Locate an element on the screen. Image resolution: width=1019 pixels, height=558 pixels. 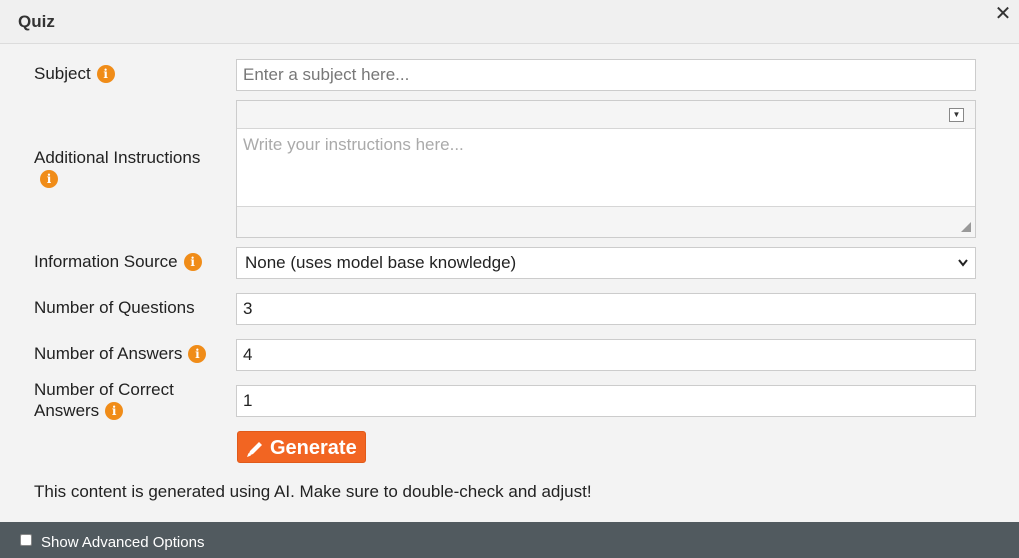
subject-input is located at coordinates (606, 75).